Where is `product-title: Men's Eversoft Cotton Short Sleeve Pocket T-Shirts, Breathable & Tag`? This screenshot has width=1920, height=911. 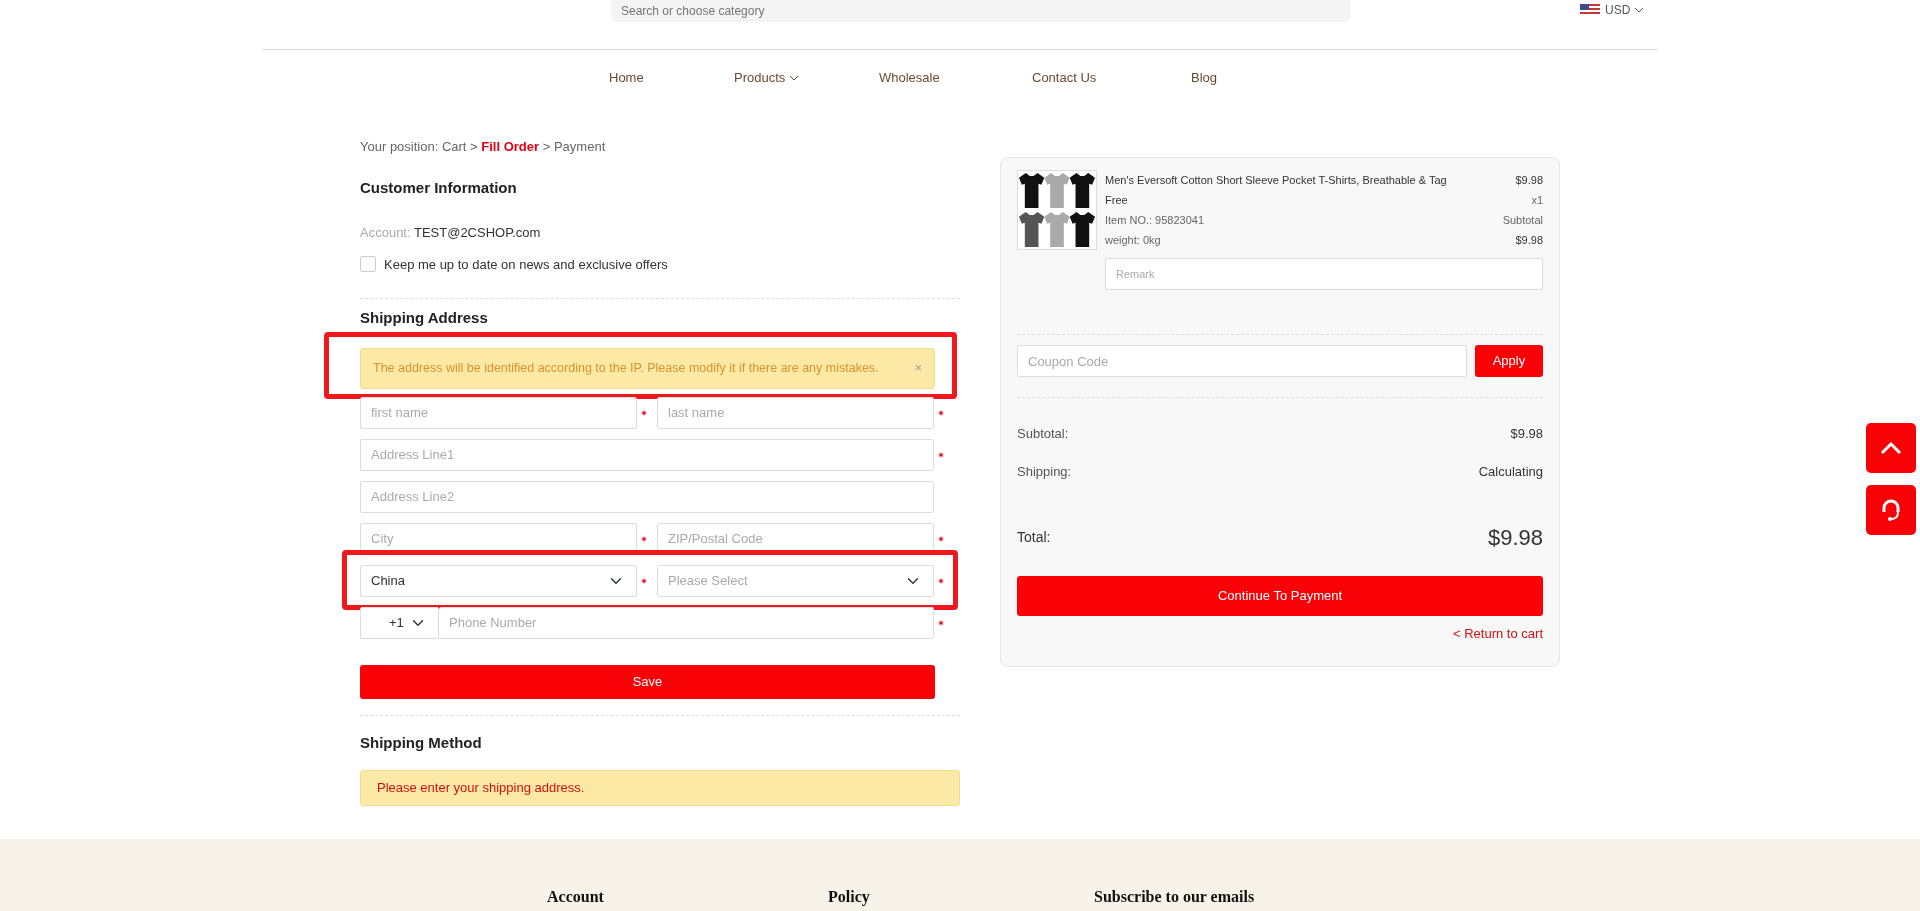 product-title: Men's Eversoft Cotton Short Sleeve Pocket T-Shirts, Breathable & Tag is located at coordinates (1276, 180).